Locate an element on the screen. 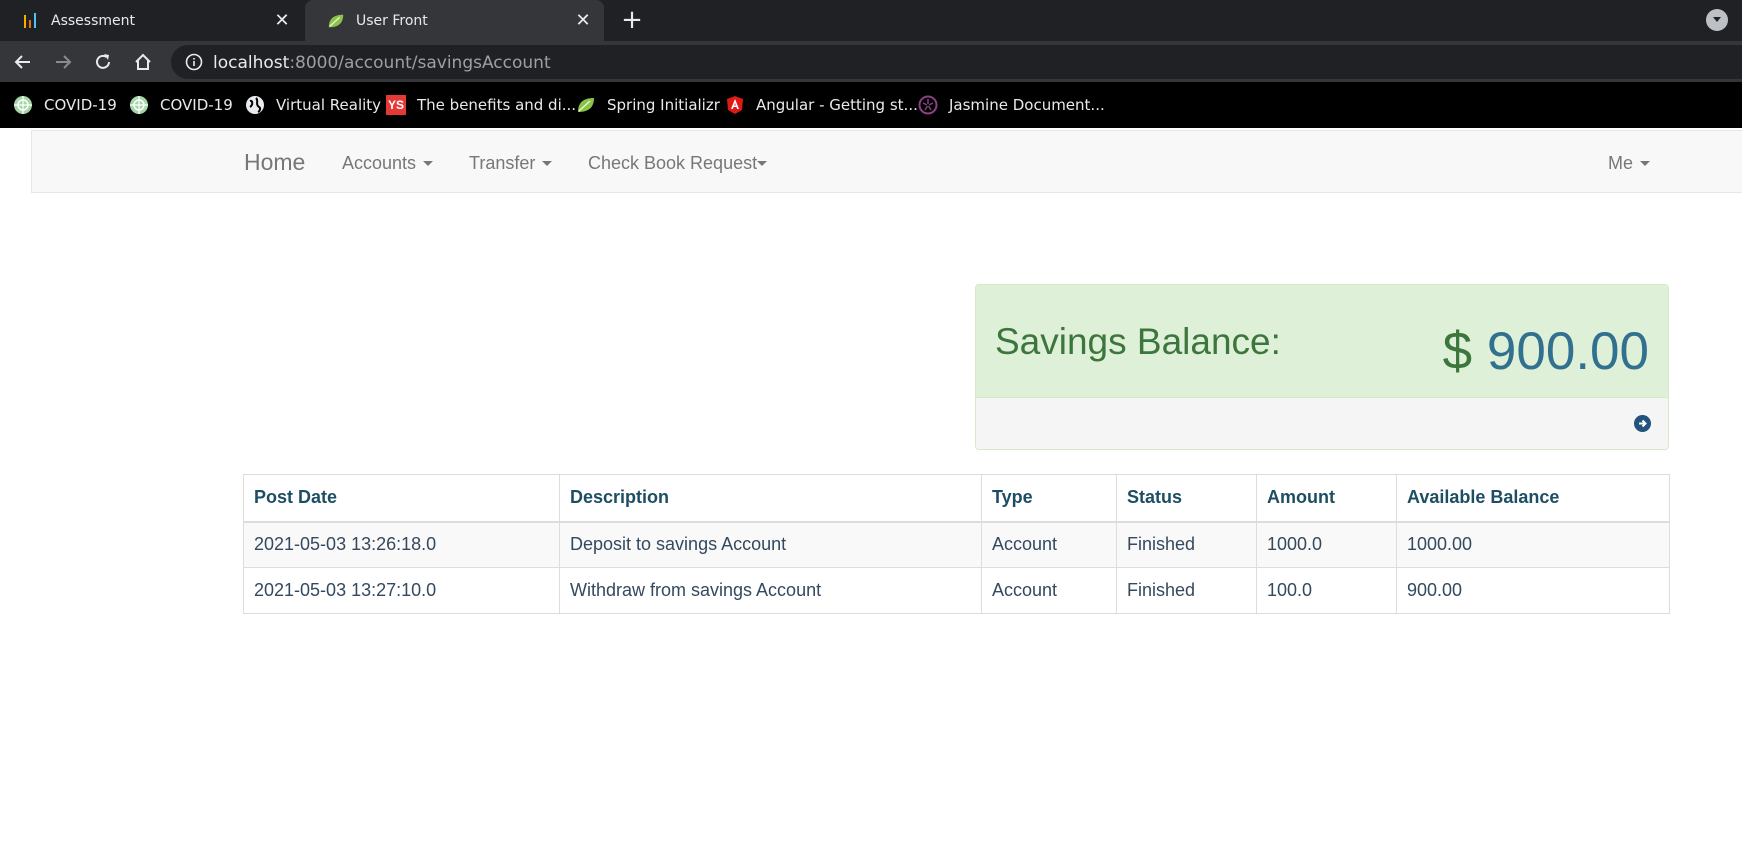 Image resolution: width=1742 pixels, height=855 pixels. back-arrow-icon is located at coordinates (22, 62).